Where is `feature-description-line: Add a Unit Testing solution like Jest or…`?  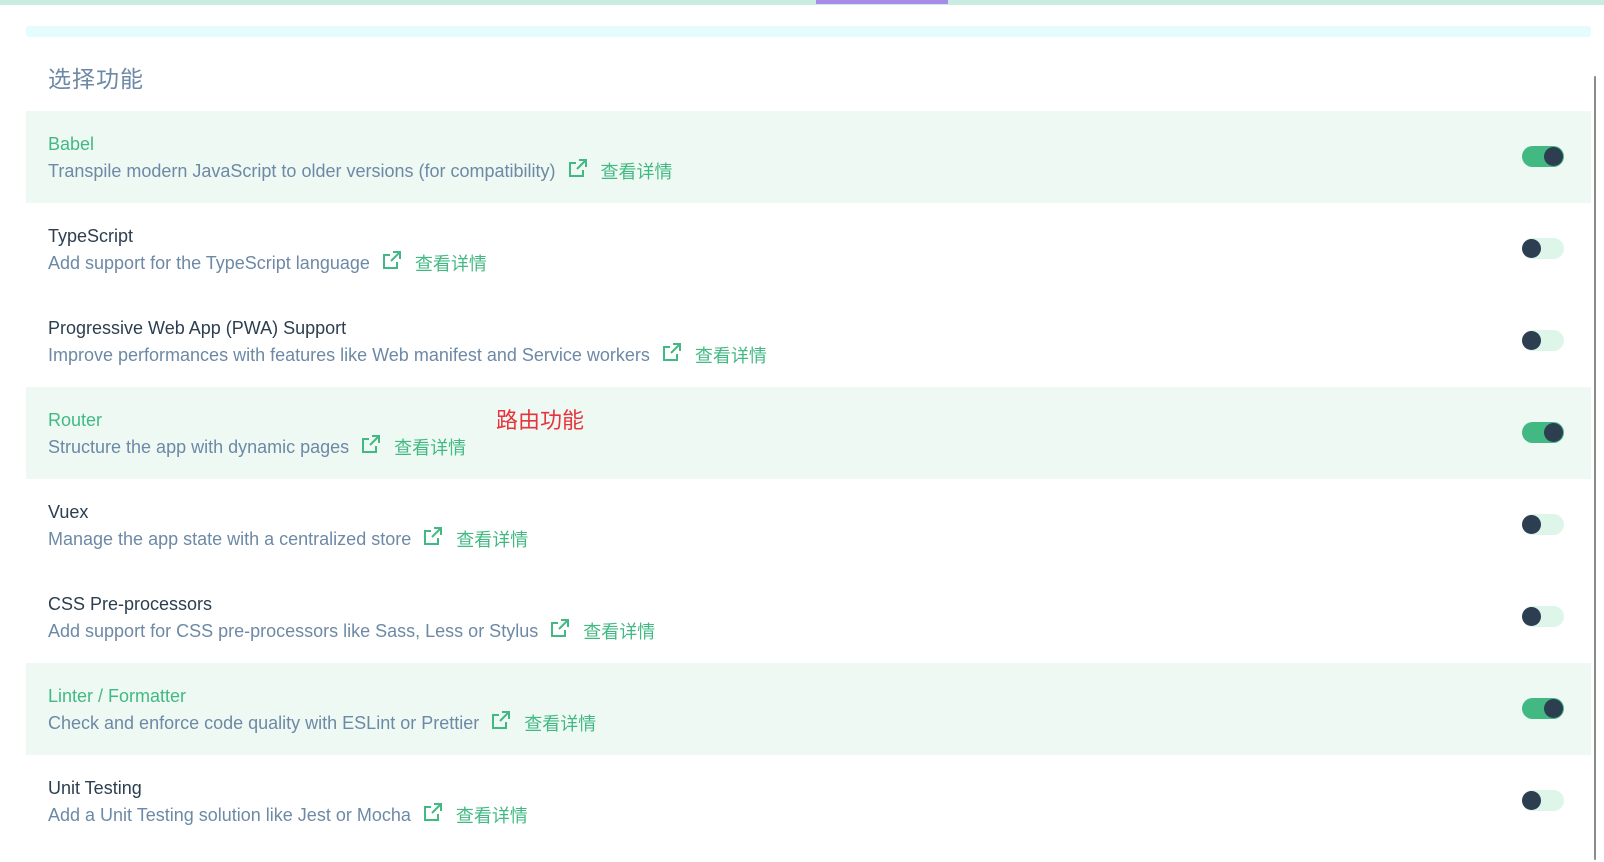 feature-description-line: Add a Unit Testing solution like Jest or… is located at coordinates (288, 815).